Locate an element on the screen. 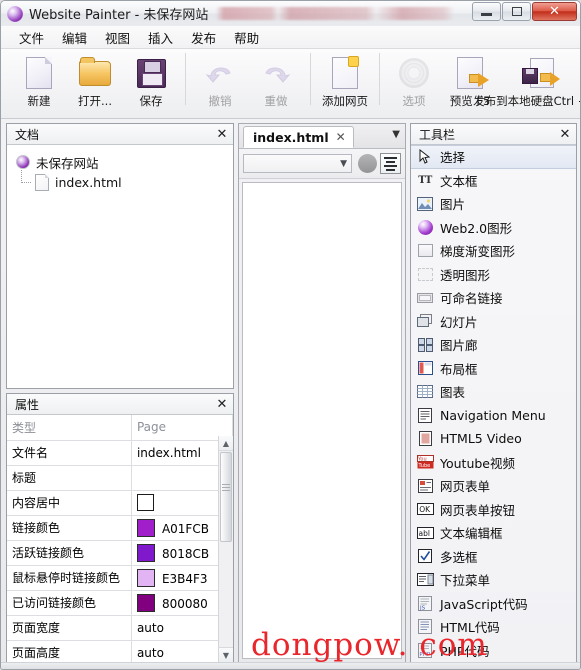 The width and height of the screenshot is (581, 670). tool-item-navigation-menu: Navigation Menu is located at coordinates (493, 416).